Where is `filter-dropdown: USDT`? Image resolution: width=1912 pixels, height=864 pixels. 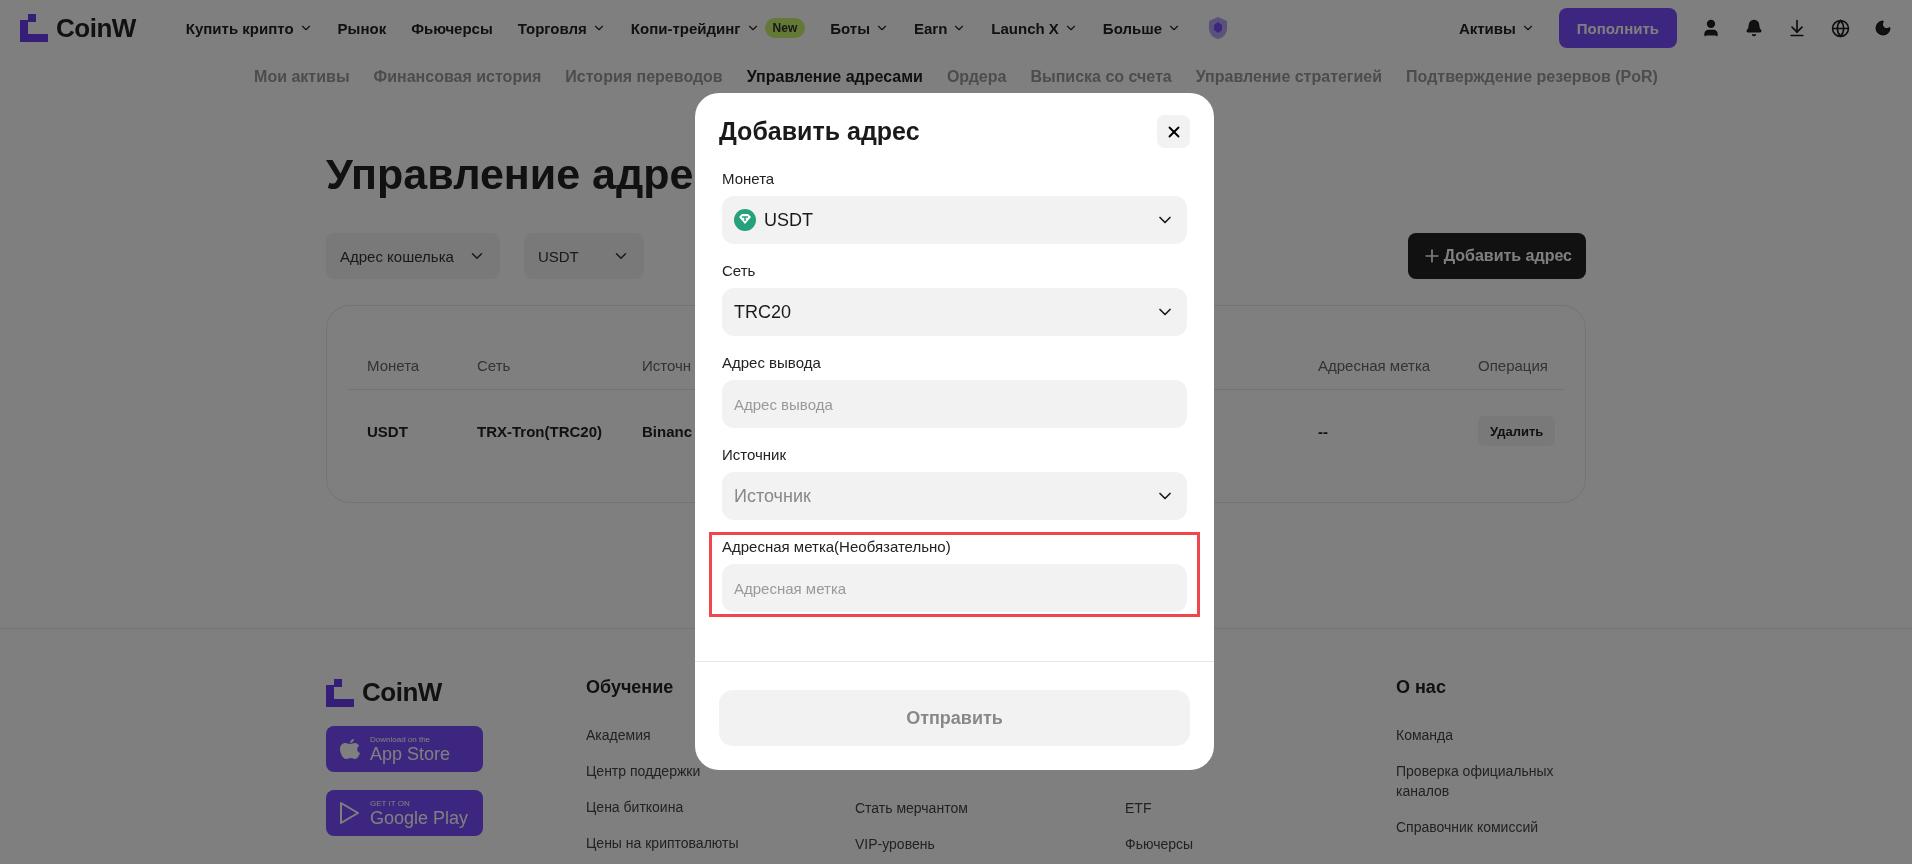 filter-dropdown: USDT is located at coordinates (583, 256).